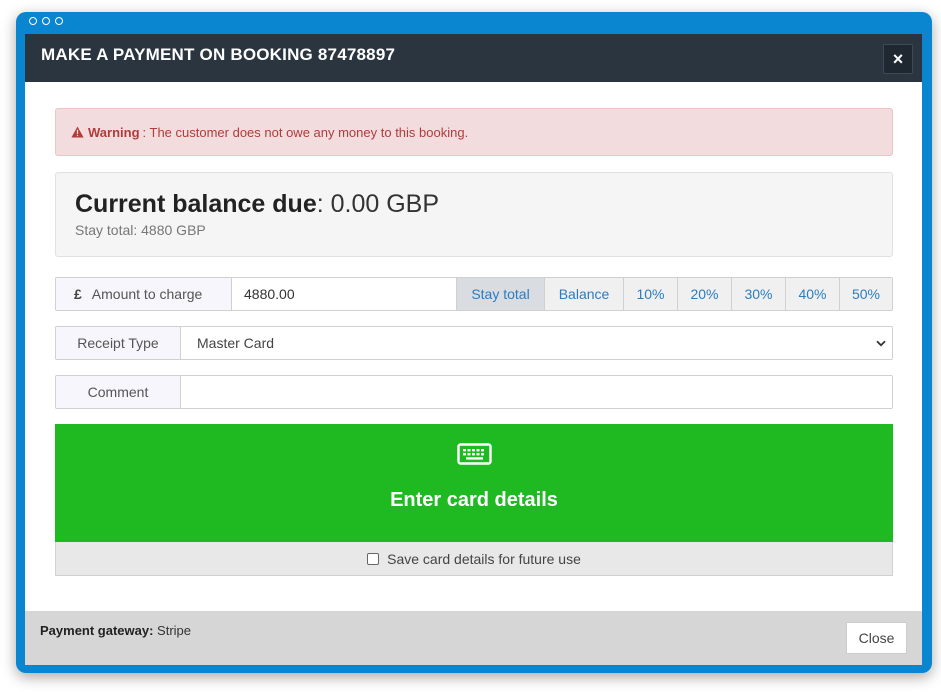 The width and height of the screenshot is (941, 692). I want to click on chevron-down-icon, so click(881, 343).